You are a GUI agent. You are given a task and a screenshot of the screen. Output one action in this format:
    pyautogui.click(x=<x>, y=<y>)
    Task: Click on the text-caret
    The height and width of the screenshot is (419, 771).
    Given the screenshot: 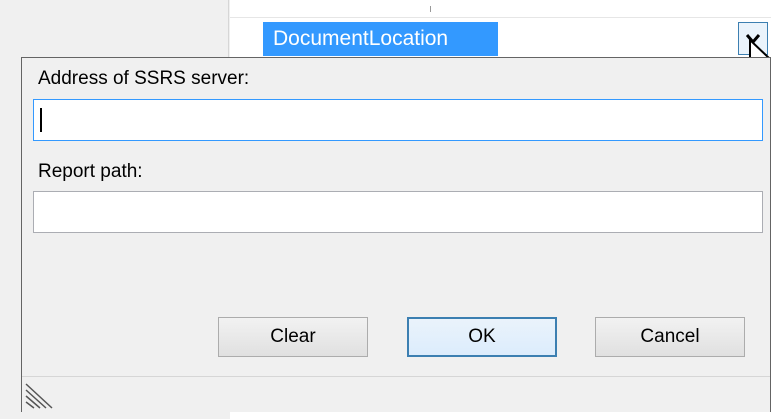 What is the action you would take?
    pyautogui.click(x=41, y=120)
    